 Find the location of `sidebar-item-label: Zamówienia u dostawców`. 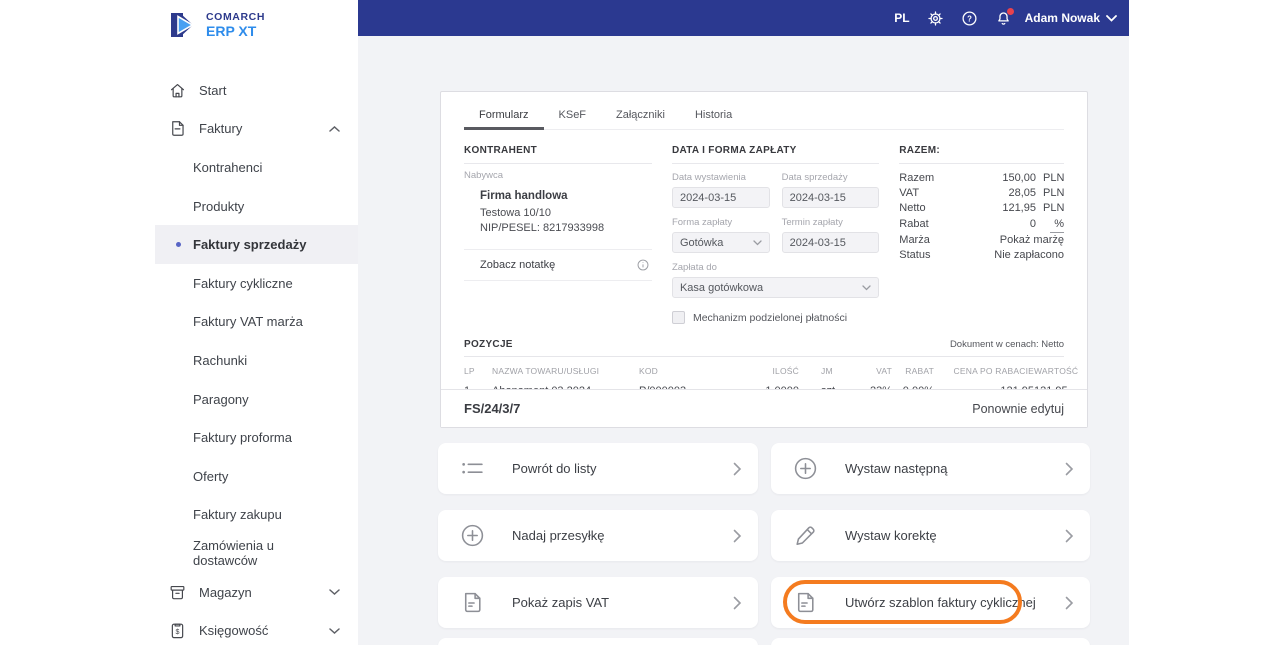

sidebar-item-label: Zamówienia u dostawców is located at coordinates (233, 553).